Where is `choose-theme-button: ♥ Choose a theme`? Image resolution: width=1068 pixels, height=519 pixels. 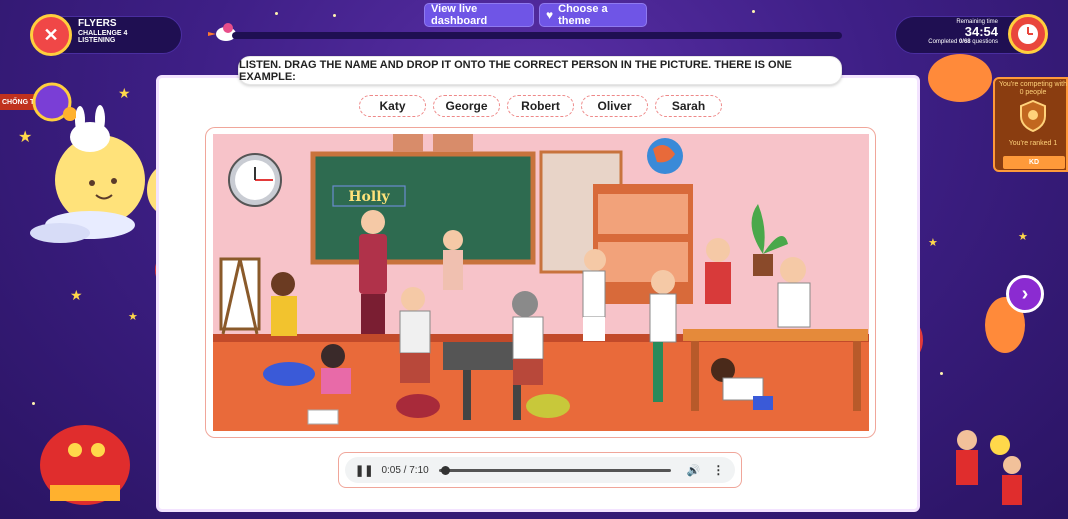 choose-theme-button: ♥ Choose a theme is located at coordinates (593, 15).